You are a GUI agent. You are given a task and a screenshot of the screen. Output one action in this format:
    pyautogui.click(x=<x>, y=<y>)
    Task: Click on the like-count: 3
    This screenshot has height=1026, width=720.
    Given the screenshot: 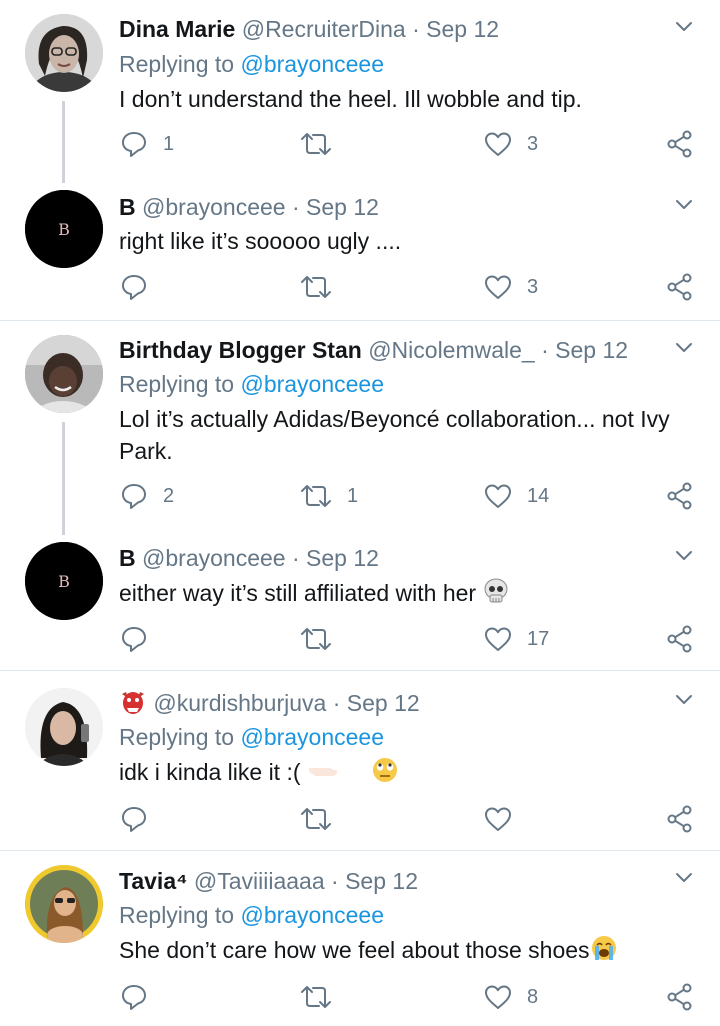 What is the action you would take?
    pyautogui.click(x=533, y=286)
    